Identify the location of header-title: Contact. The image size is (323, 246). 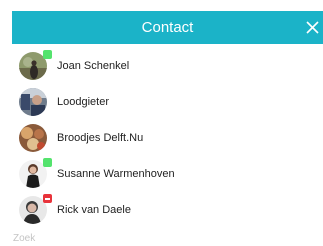
(167, 27).